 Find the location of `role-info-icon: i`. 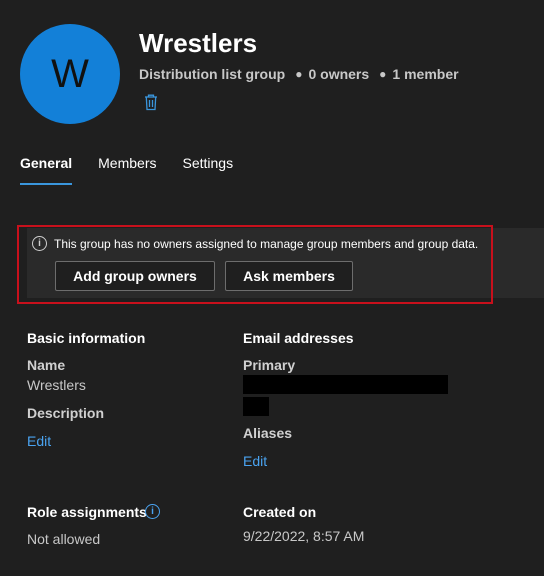

role-info-icon: i is located at coordinates (152, 511).